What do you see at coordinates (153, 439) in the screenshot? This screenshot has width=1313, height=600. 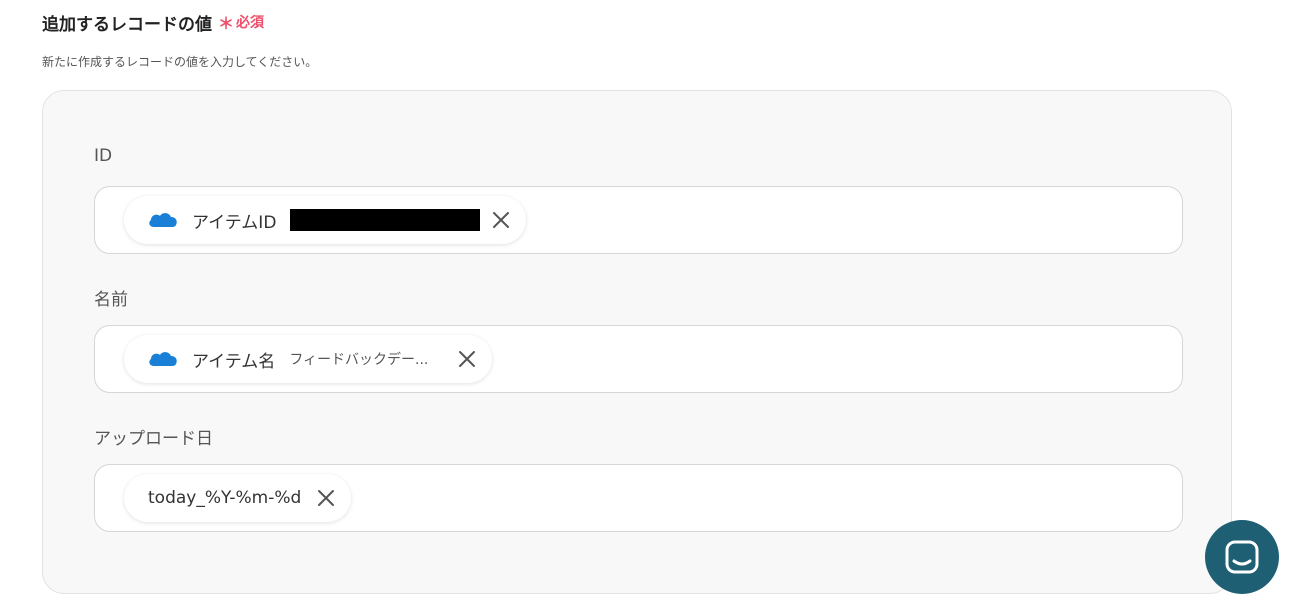 I see `field-label-upload-date: アップロード日` at bounding box center [153, 439].